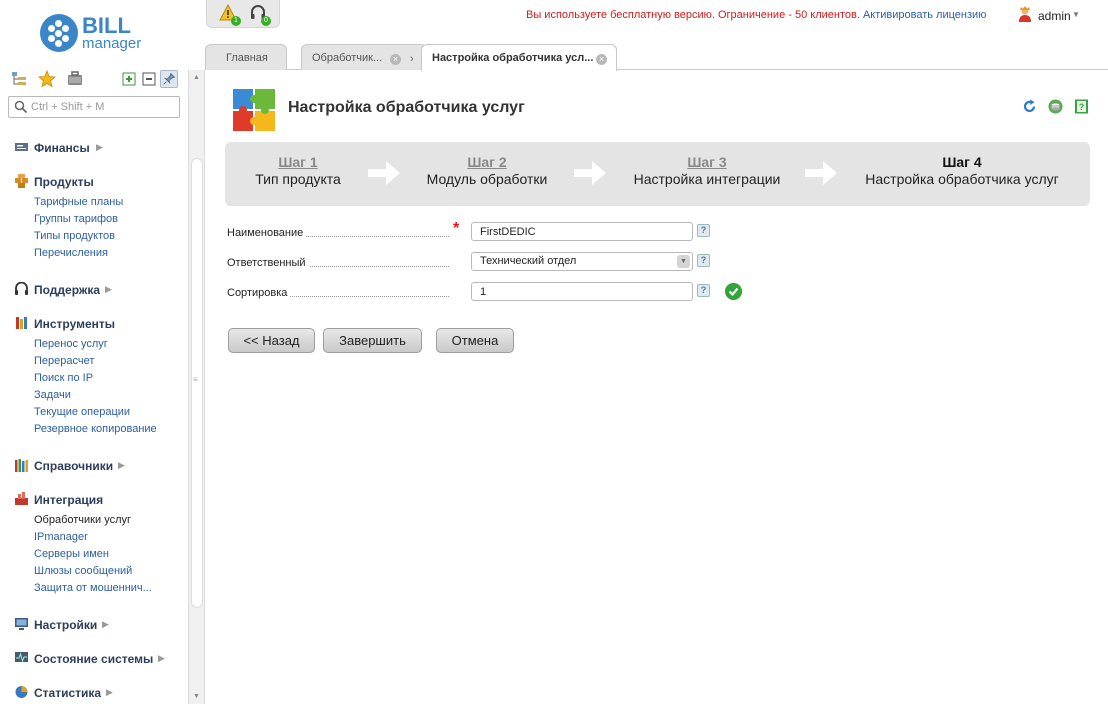 The width and height of the screenshot is (1108, 704). Describe the element at coordinates (266, 21) in the screenshot. I see `support-count-badge: 0` at that location.